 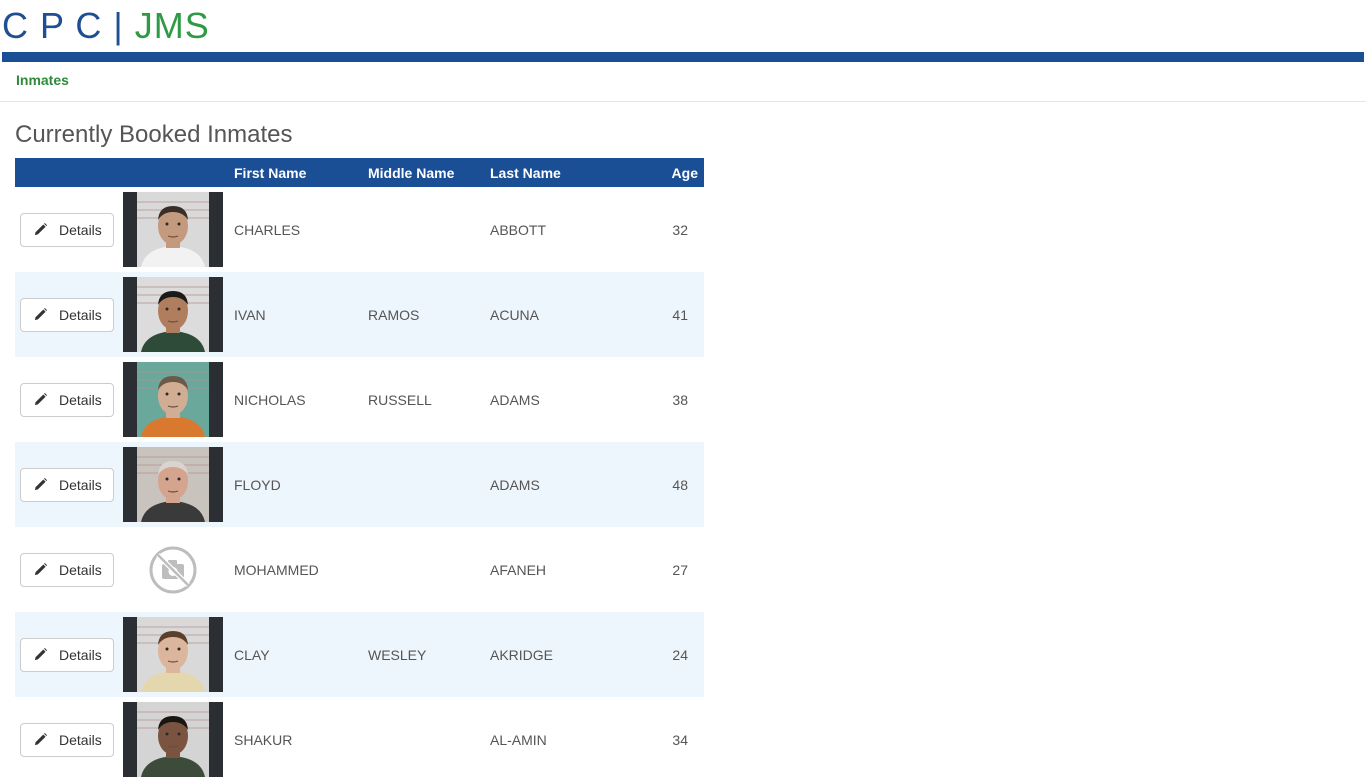 I want to click on last-name-cell: ABBOTT, so click(x=518, y=229).